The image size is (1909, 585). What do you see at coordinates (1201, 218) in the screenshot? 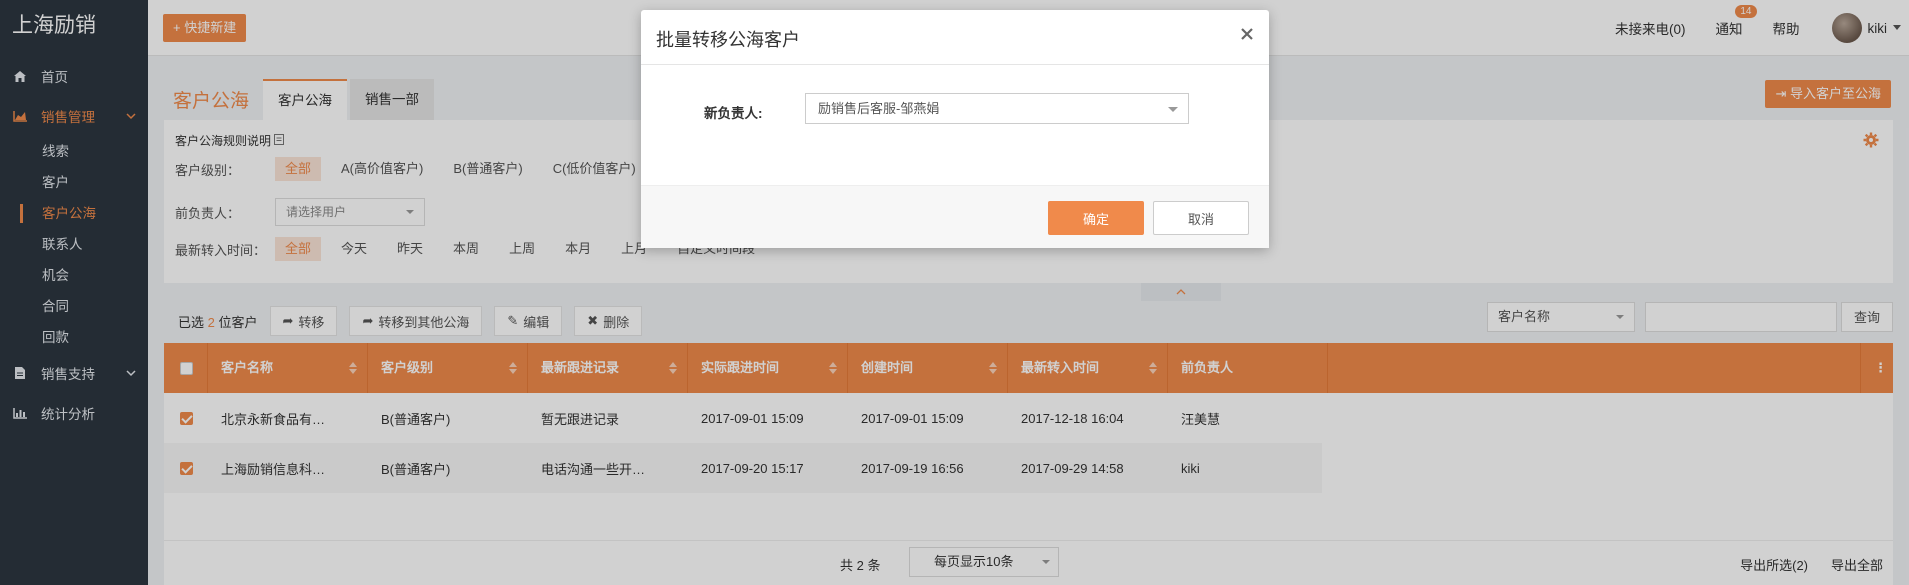
I see `cancel-button: 取消` at bounding box center [1201, 218].